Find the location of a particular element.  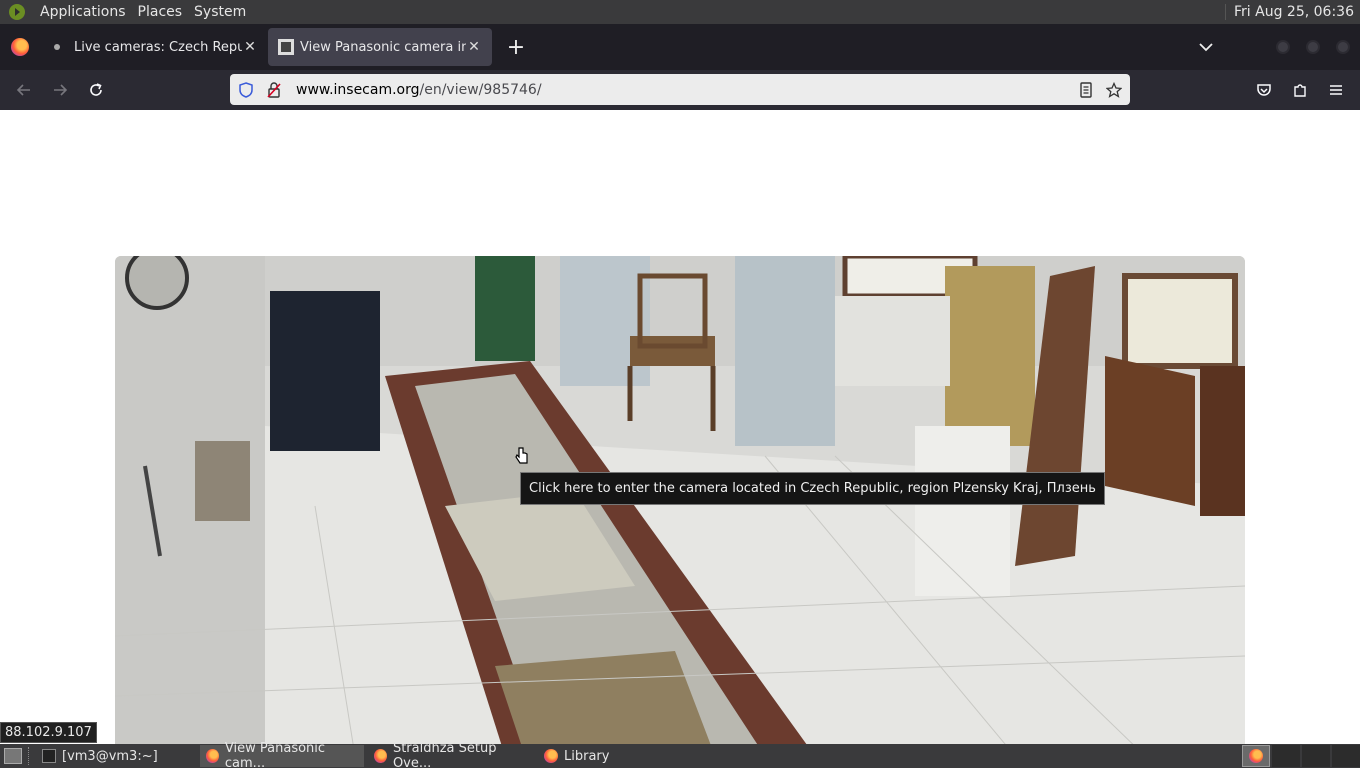

tab-loading-dot is located at coordinates (57, 47).